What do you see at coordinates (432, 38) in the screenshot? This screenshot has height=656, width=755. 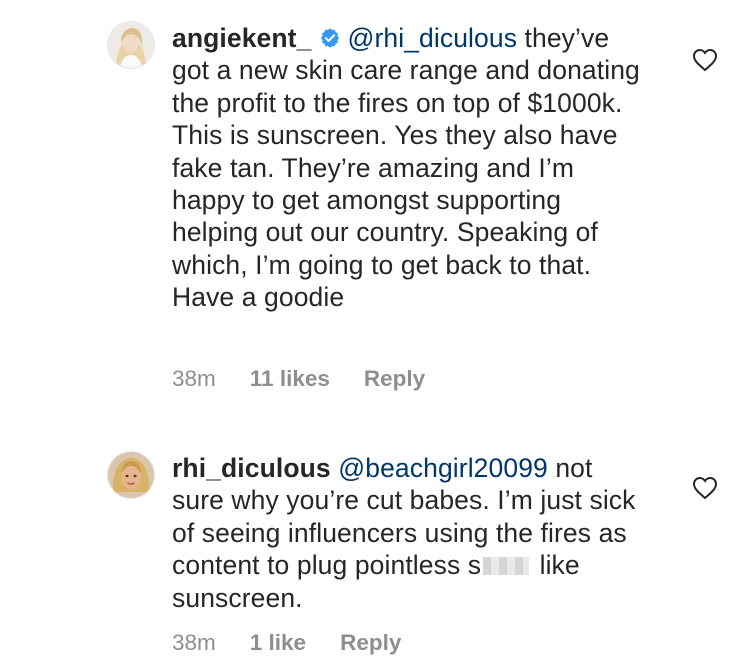 I see `mention-link: @rhi_diculous` at bounding box center [432, 38].